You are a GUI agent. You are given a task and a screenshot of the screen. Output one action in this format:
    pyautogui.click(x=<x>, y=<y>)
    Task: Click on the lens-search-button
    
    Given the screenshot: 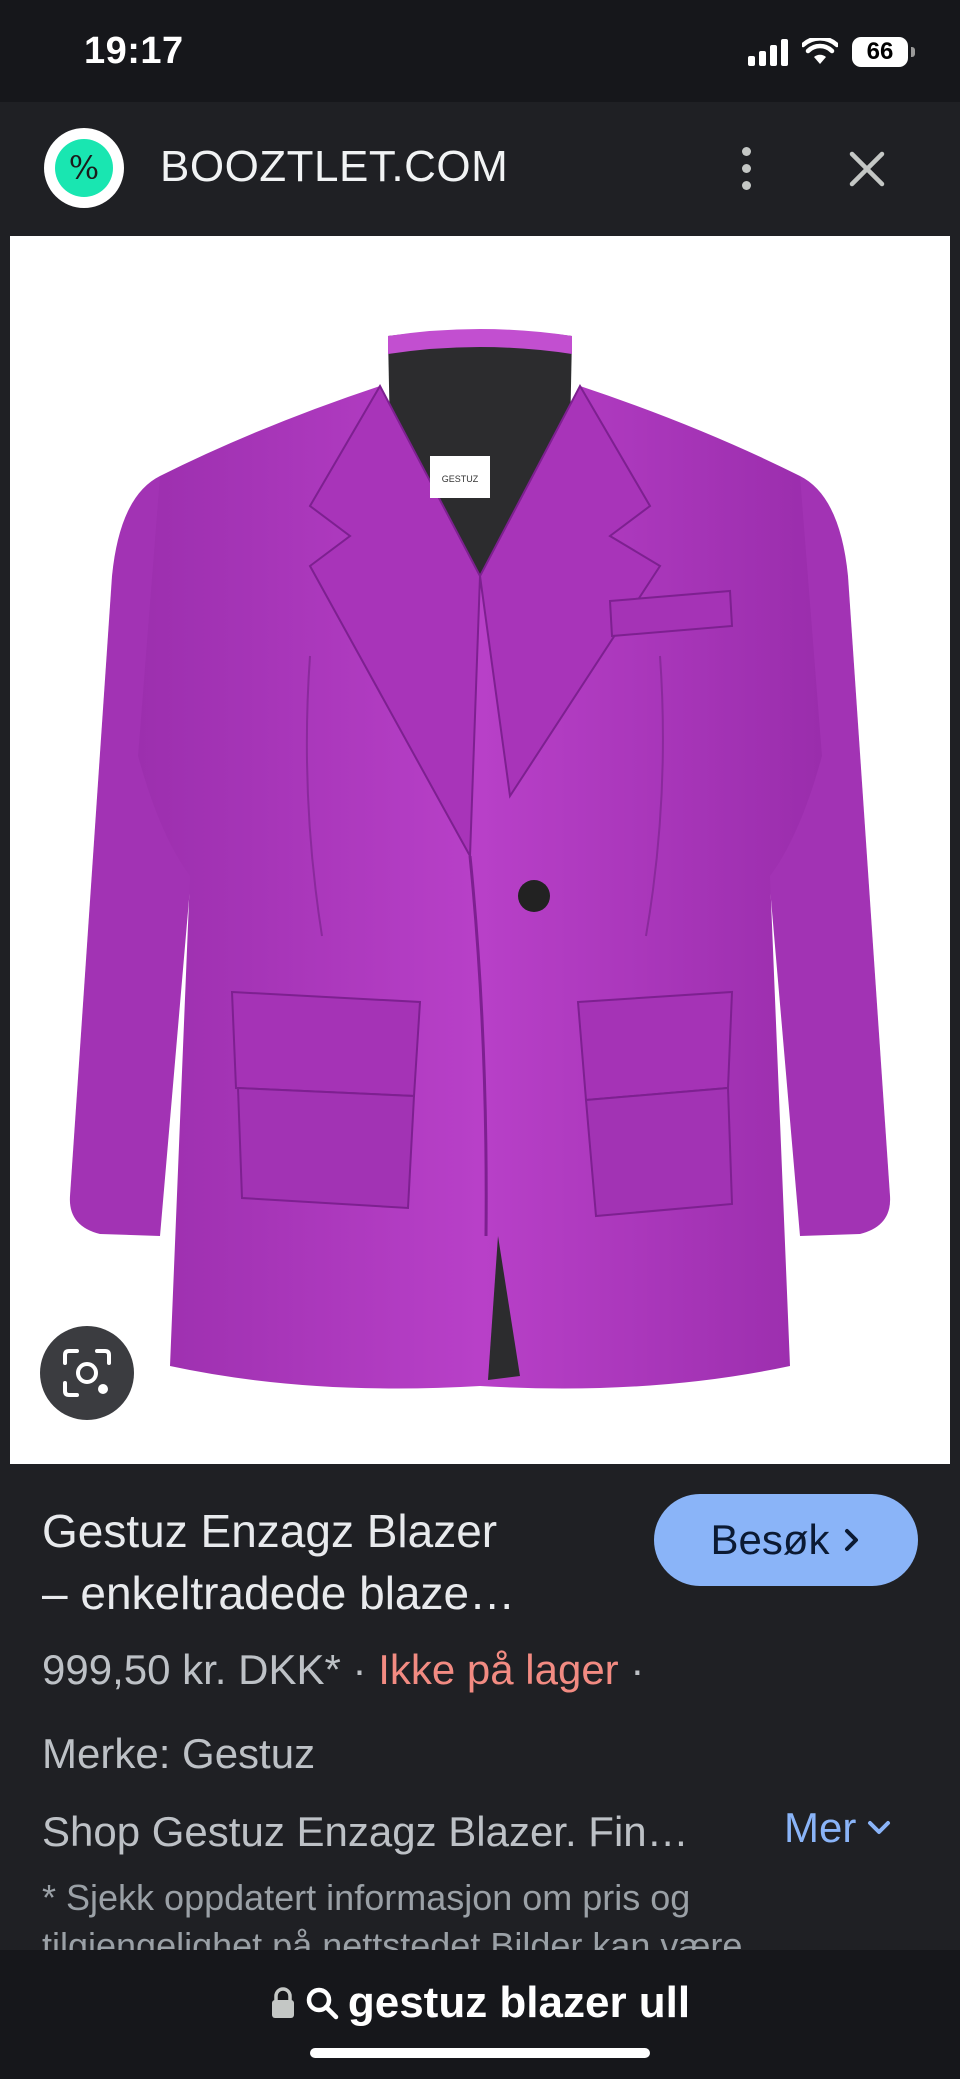 What is the action you would take?
    pyautogui.click(x=87, y=1373)
    